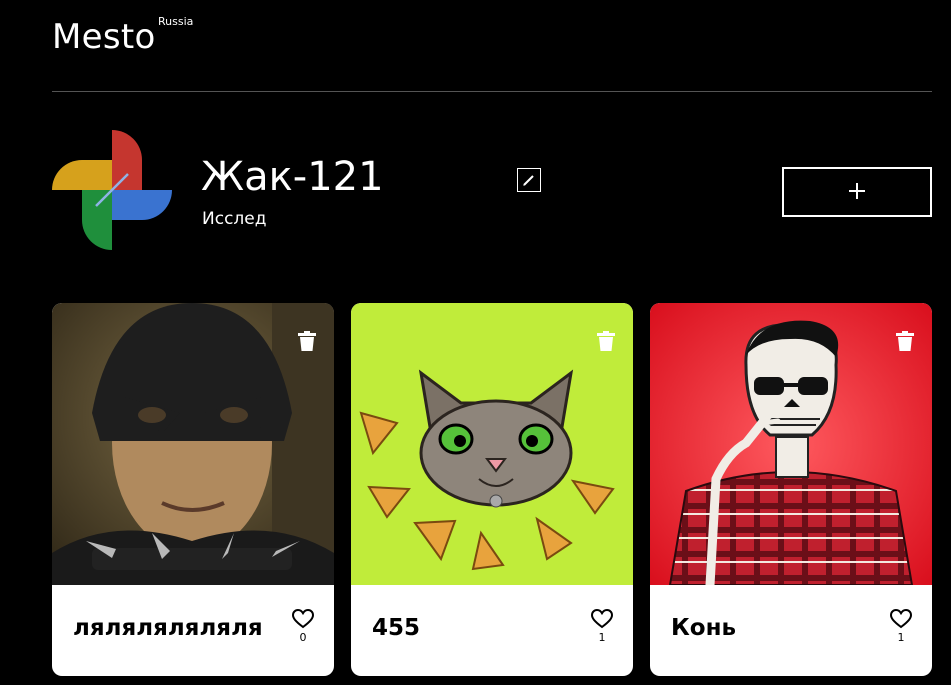 The height and width of the screenshot is (685, 951). I want to click on card-title: 455, so click(396, 628).